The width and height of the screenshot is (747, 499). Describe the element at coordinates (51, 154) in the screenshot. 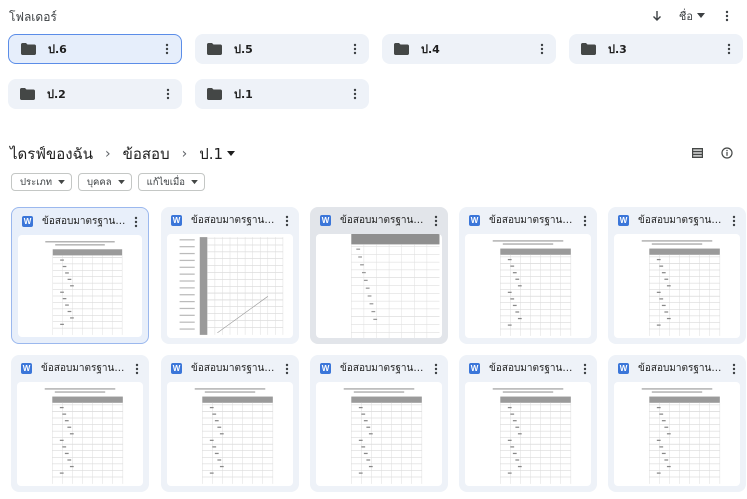

I see `breadcrumb-root: ไดรฟ์ของฉัน` at that location.